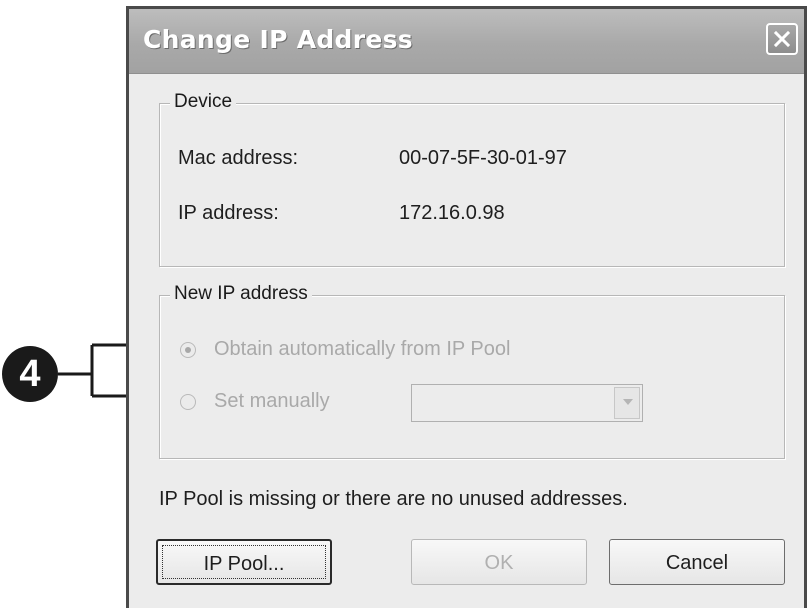 The width and height of the screenshot is (811, 608). What do you see at coordinates (188, 402) in the screenshot?
I see `manual-ip-radio` at bounding box center [188, 402].